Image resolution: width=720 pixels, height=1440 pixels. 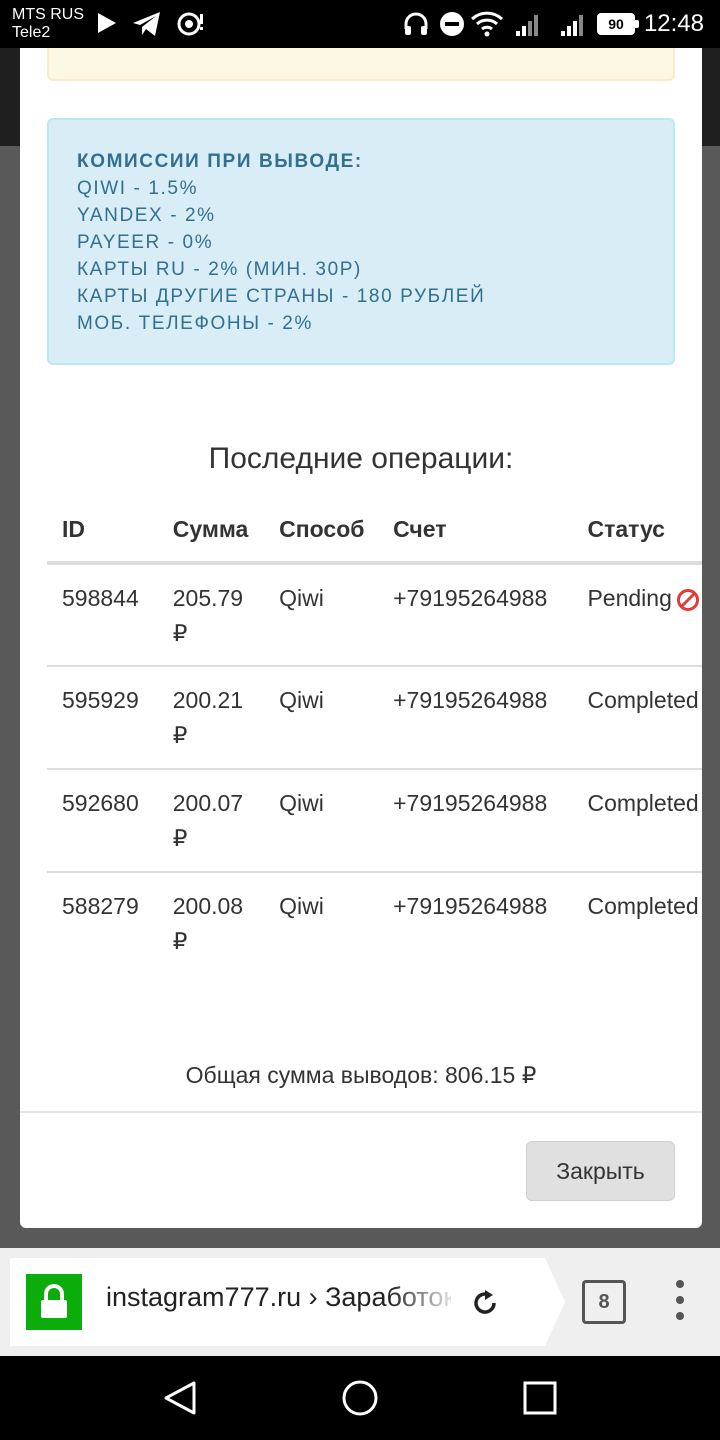 I want to click on cell-id: 588279, so click(x=100, y=906).